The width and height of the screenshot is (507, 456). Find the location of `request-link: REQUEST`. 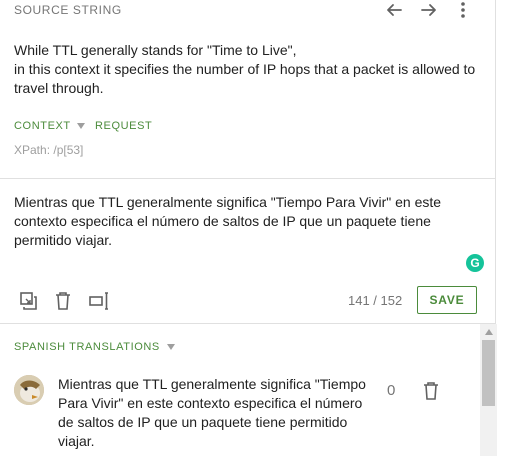

request-link: REQUEST is located at coordinates (123, 126).